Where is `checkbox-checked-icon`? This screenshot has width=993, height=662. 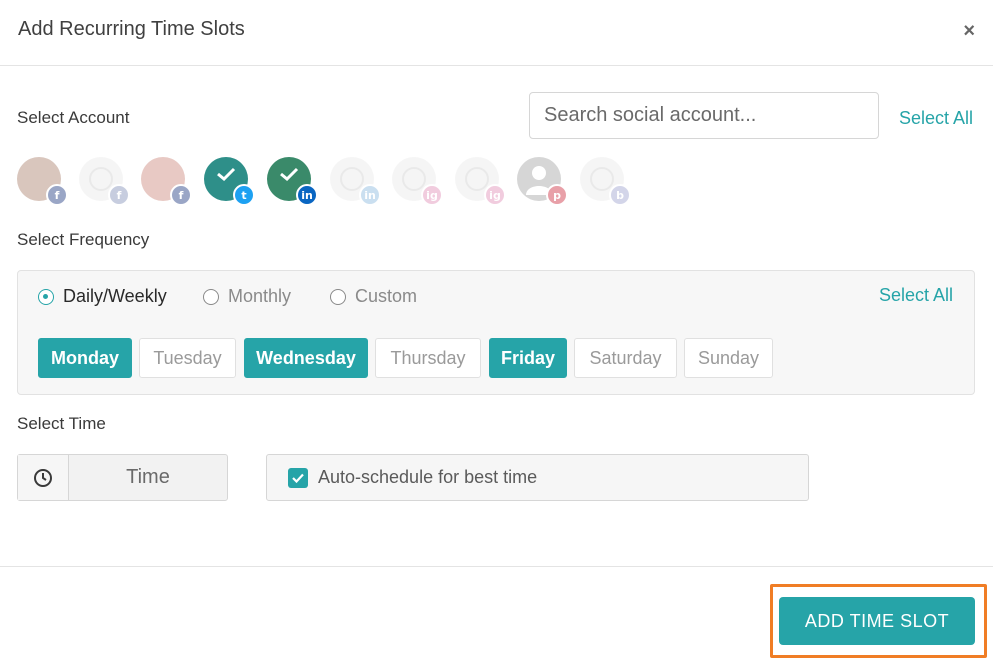
checkbox-checked-icon is located at coordinates (298, 477).